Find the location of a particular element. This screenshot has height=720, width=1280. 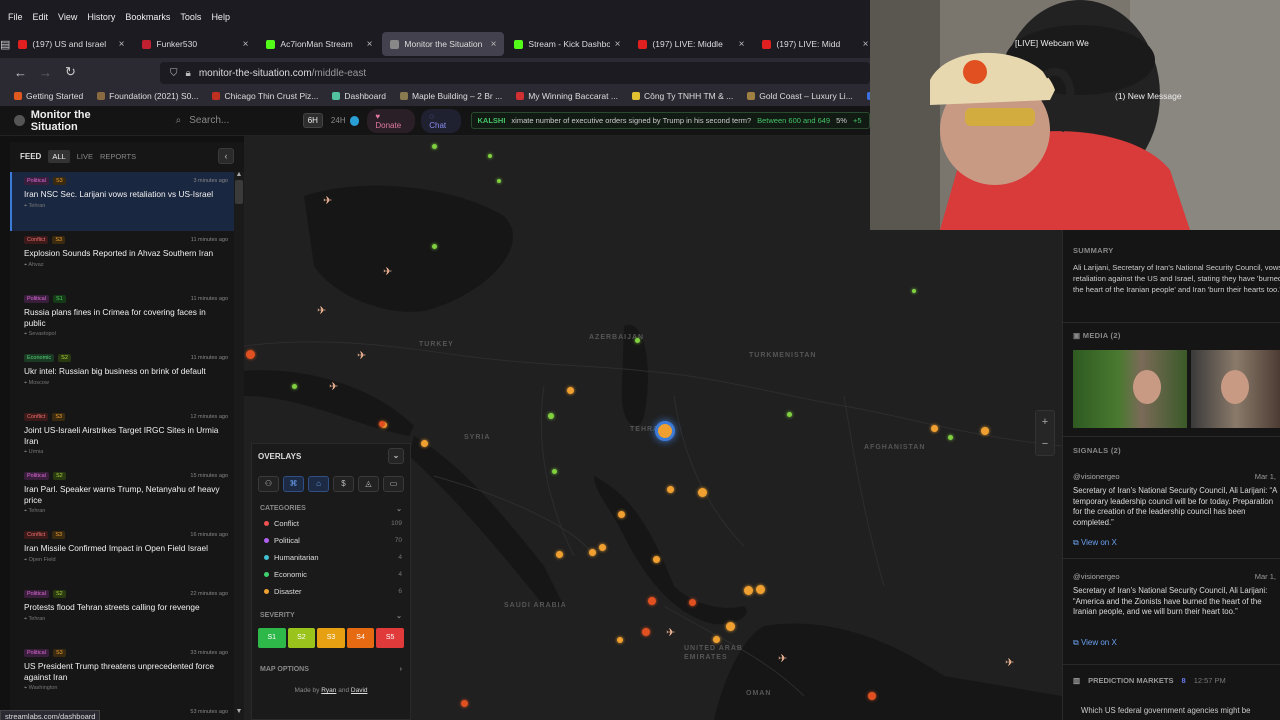

prediction-markets-header: ▥ PREDICTION MARKETS 8 12:57 PM is located at coordinates (1149, 680).